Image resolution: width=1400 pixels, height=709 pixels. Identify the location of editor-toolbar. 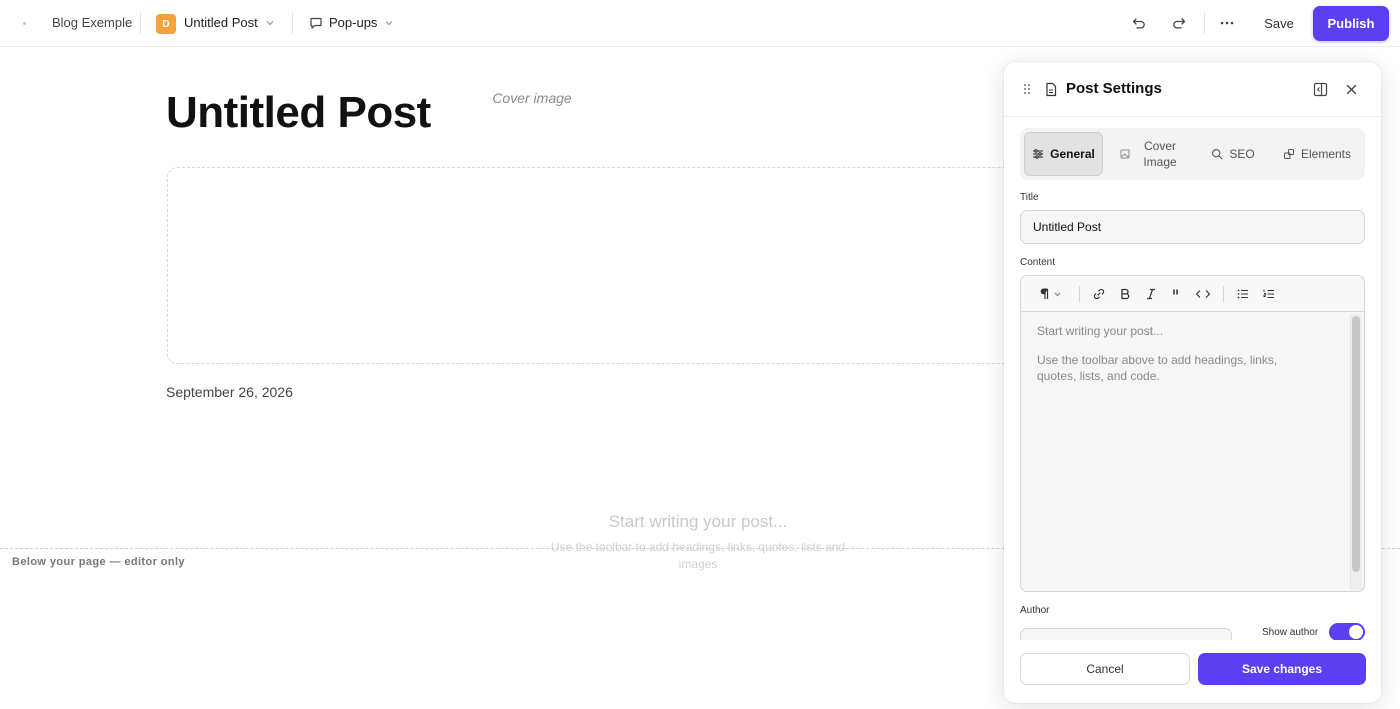
(1192, 294).